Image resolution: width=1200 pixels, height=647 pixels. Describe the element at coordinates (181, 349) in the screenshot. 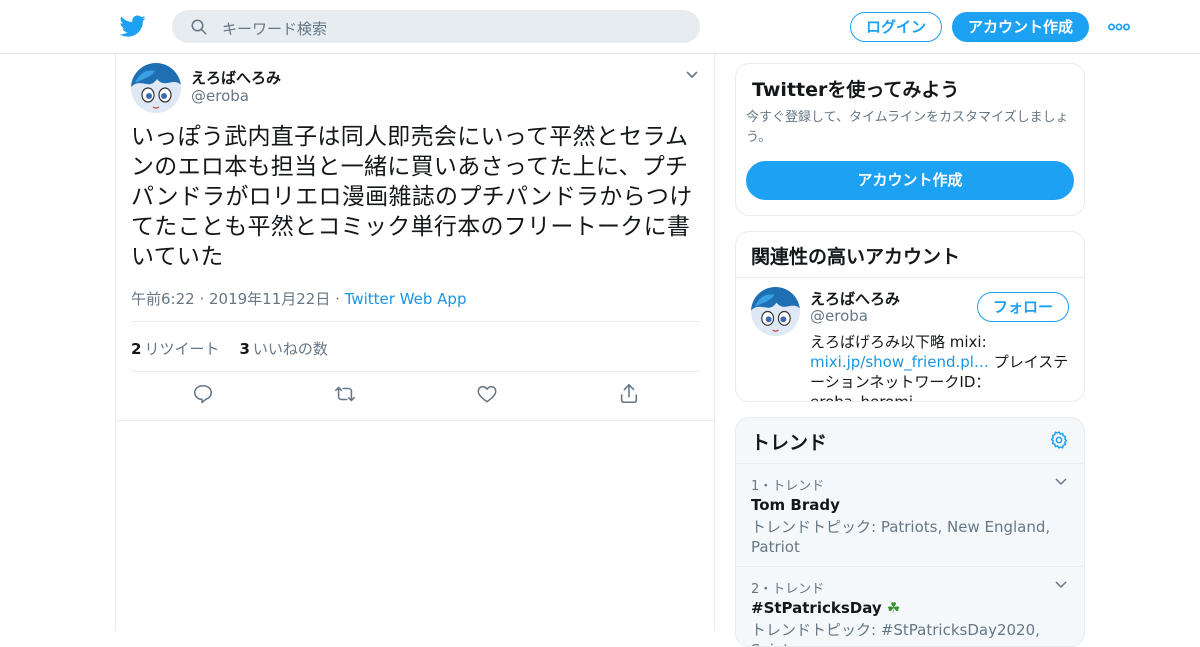

I see `retweet-count-label: リツイート` at that location.